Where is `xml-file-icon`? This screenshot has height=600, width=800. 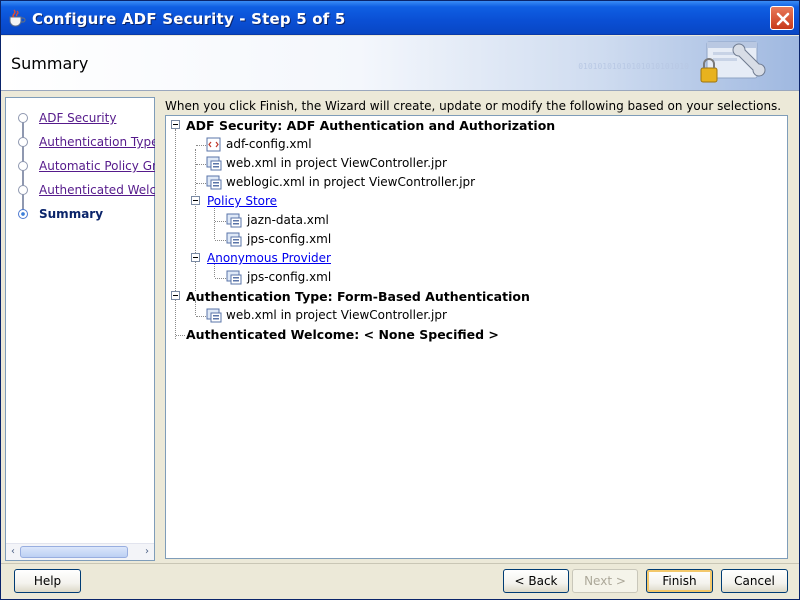 xml-file-icon is located at coordinates (213, 144).